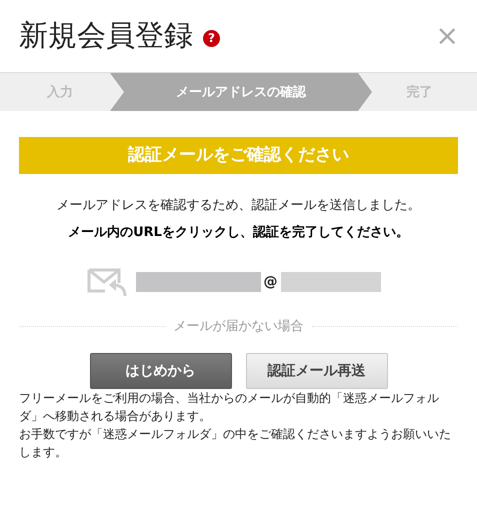 The width and height of the screenshot is (477, 516). What do you see at coordinates (271, 282) in the screenshot?
I see `email-at-sign: @` at bounding box center [271, 282].